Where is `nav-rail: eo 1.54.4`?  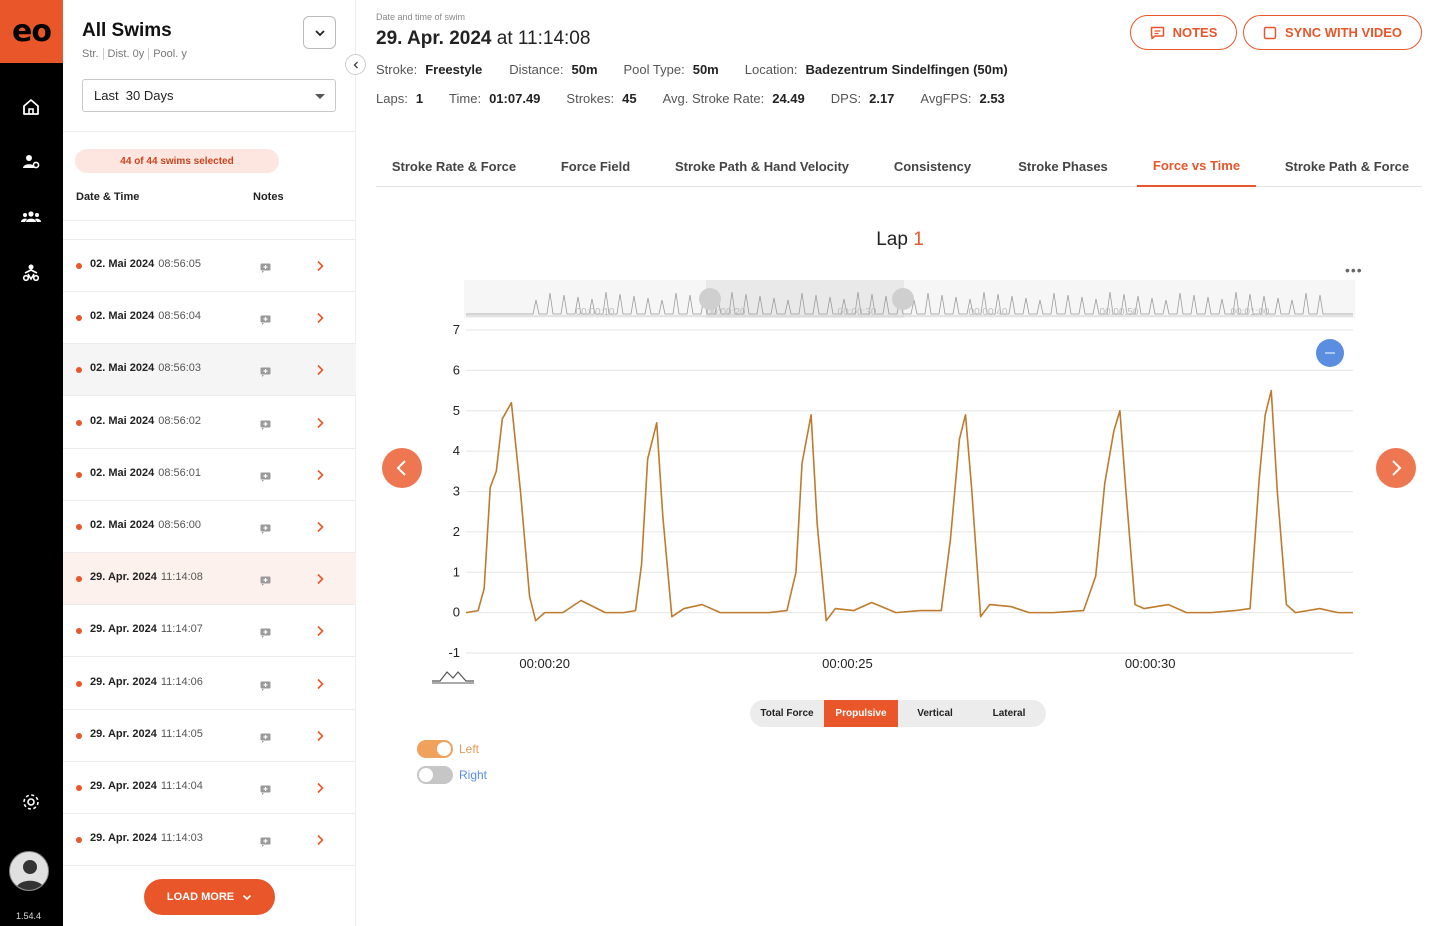
nav-rail: eo 1.54.4 is located at coordinates (31, 463).